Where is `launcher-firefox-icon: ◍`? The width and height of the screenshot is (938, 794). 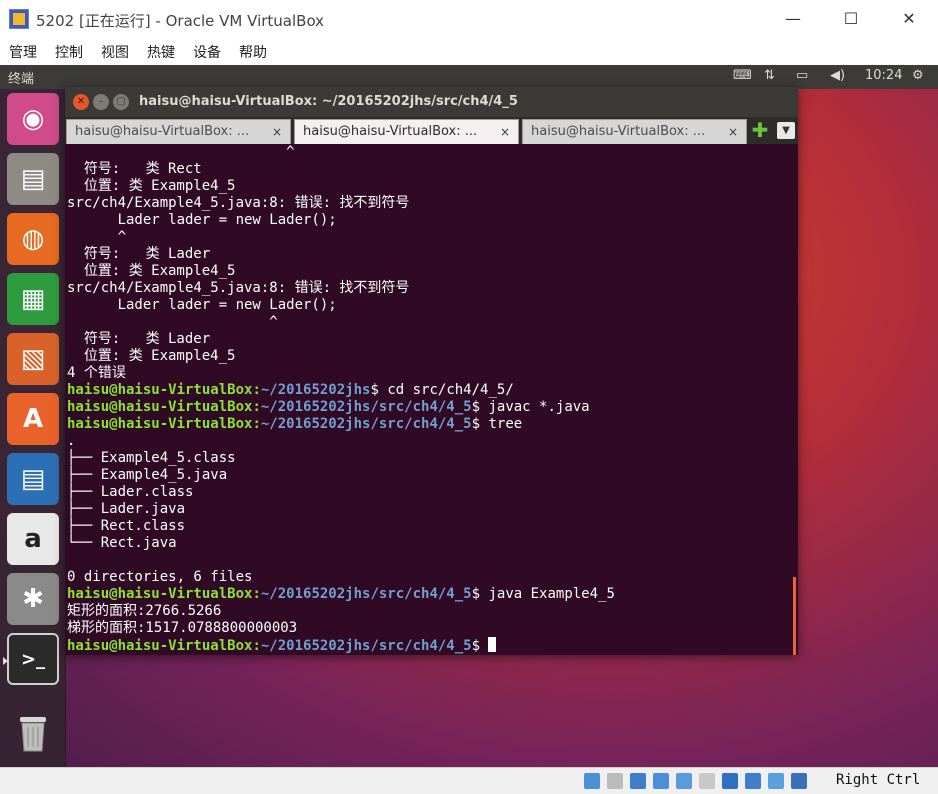 launcher-firefox-icon: ◍ is located at coordinates (33, 239).